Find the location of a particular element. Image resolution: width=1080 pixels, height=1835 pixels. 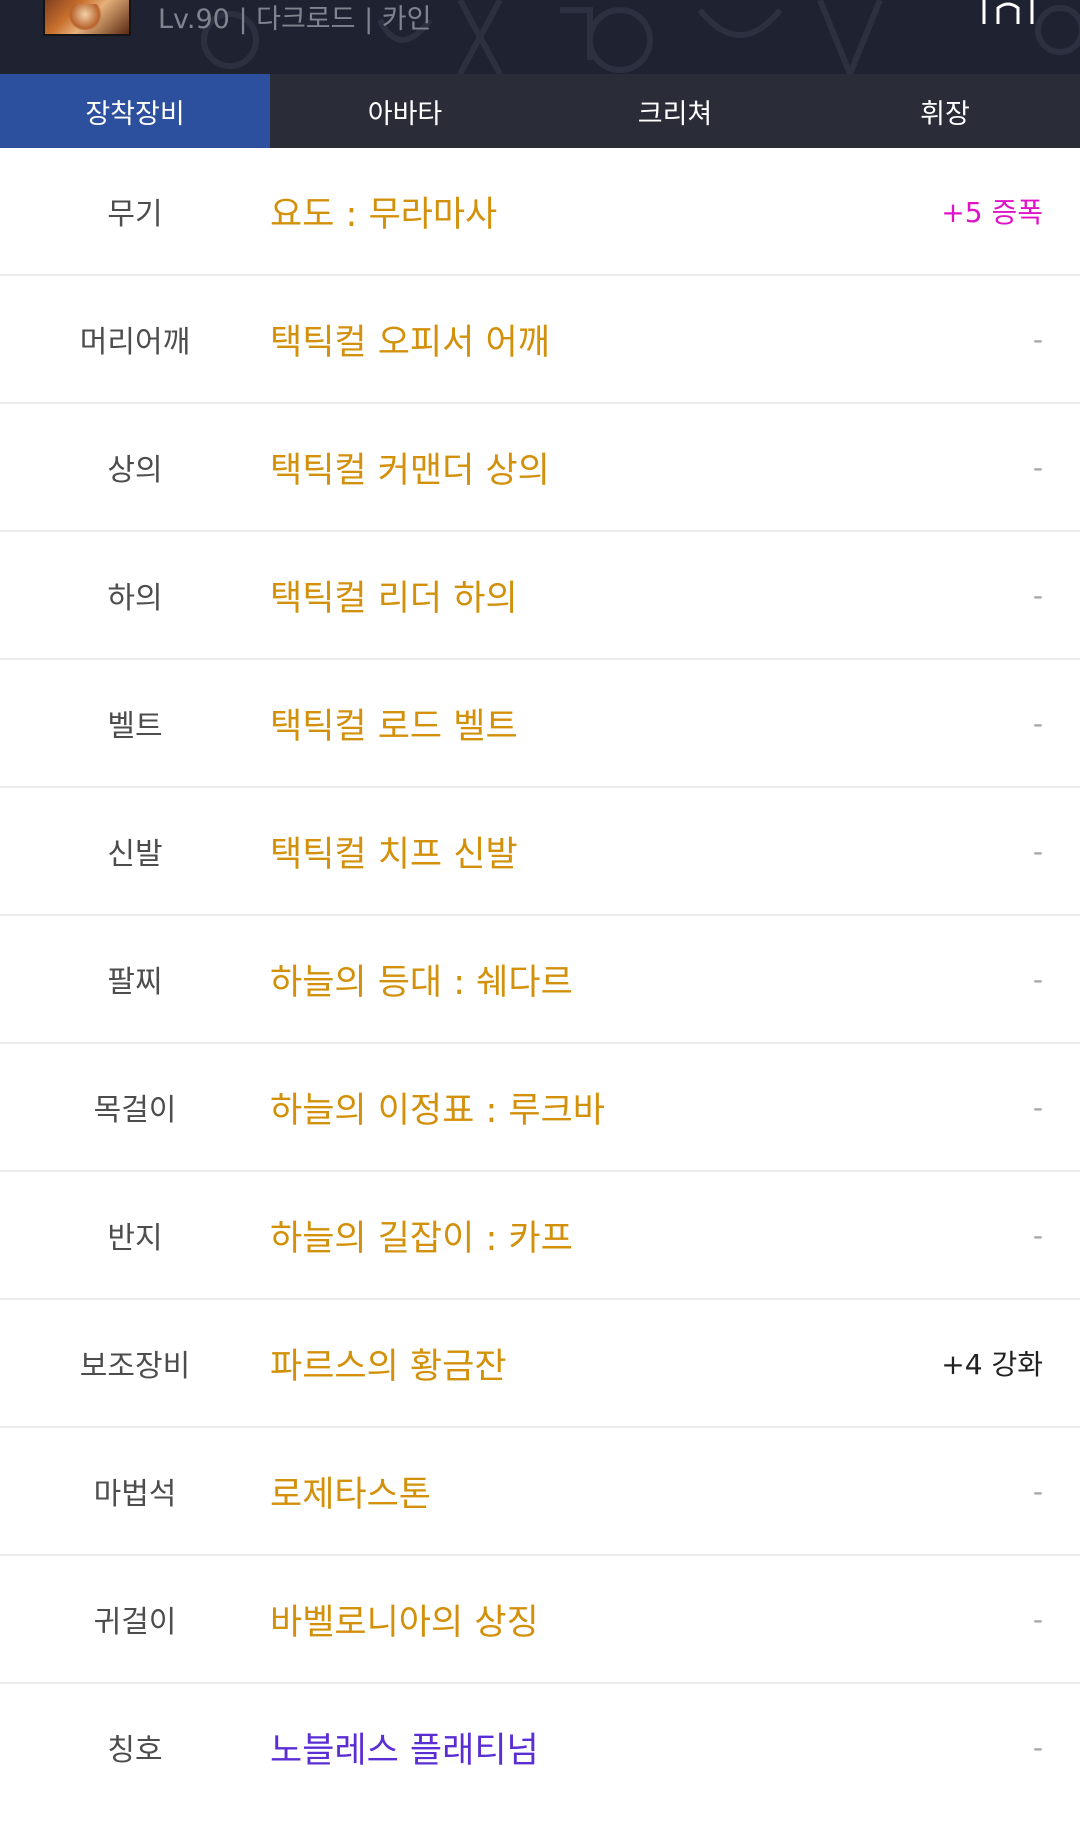

equipment-row-bracelet: 팔찌 하늘의 등대 : 쉐다르 - is located at coordinates (540, 980).